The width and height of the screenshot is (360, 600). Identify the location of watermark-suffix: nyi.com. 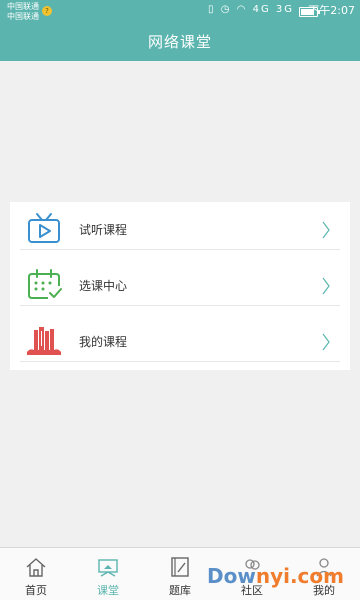
(299, 576).